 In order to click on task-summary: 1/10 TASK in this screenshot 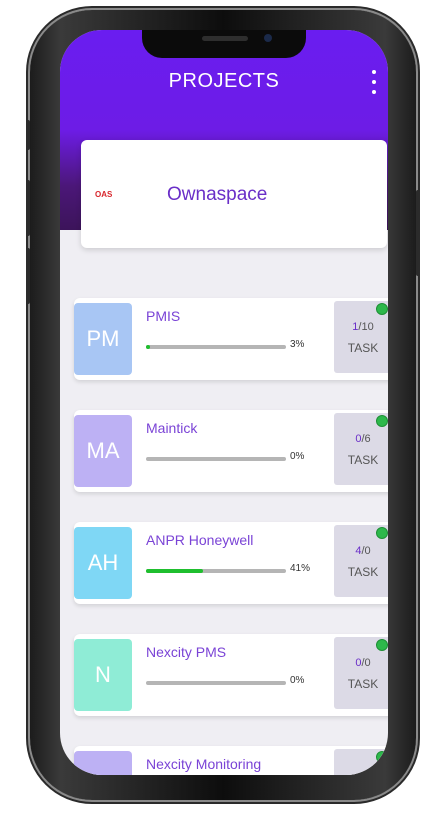, I will do `click(361, 337)`.